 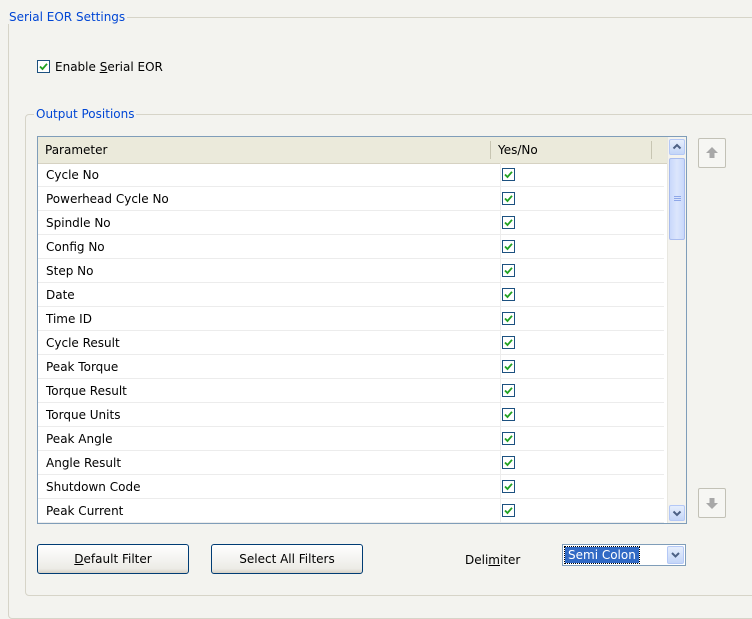 What do you see at coordinates (84, 463) in the screenshot?
I see `parameter-cell: Angle Result` at bounding box center [84, 463].